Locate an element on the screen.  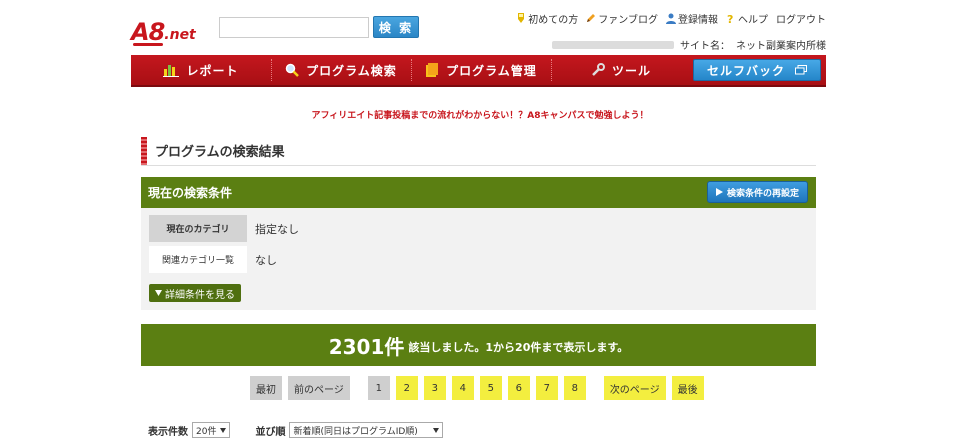
nav-program-search: プログラム検索 is located at coordinates (341, 70).